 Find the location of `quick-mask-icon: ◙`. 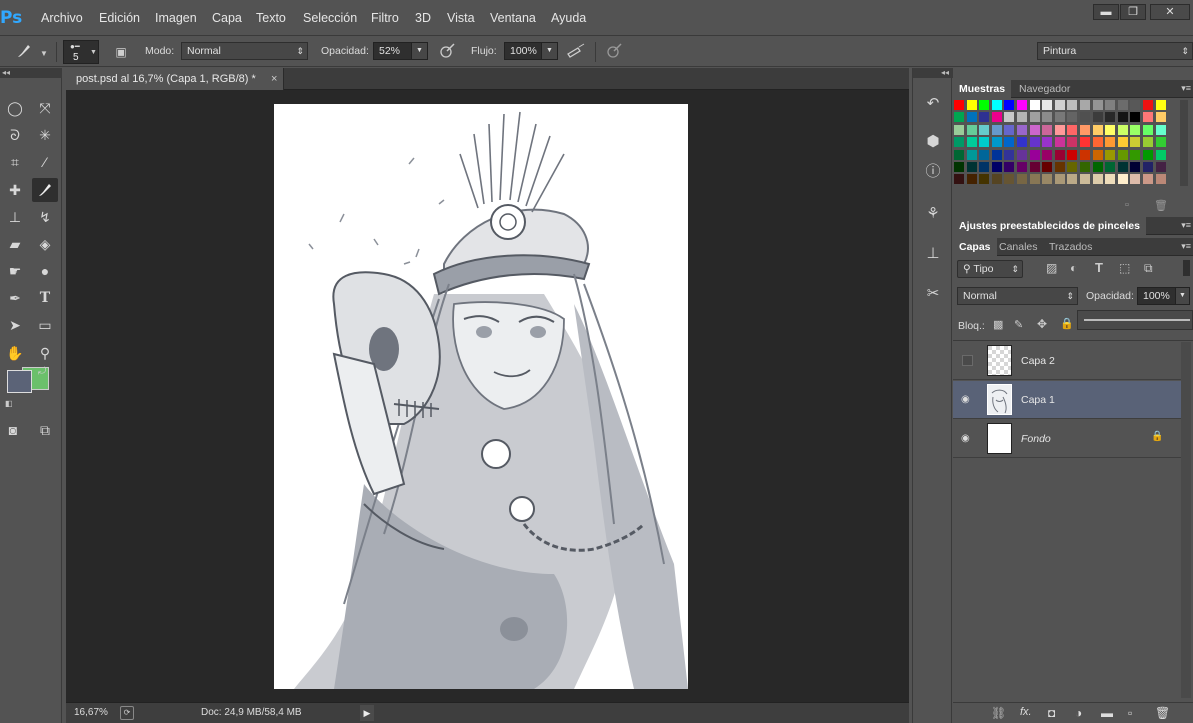

quick-mask-icon: ◙ is located at coordinates (13, 430).